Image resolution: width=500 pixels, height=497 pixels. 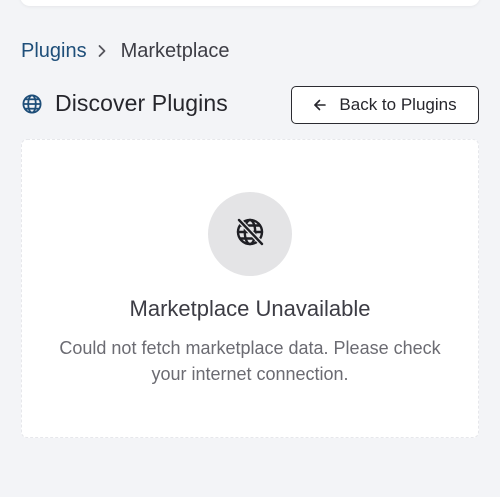 What do you see at coordinates (102, 51) in the screenshot?
I see `chevron-right-icon` at bounding box center [102, 51].